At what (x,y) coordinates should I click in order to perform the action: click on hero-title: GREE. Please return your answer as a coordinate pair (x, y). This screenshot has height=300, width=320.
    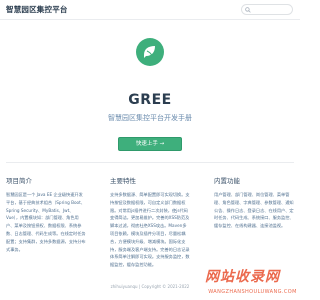
    Looking at the image, I should click on (150, 100).